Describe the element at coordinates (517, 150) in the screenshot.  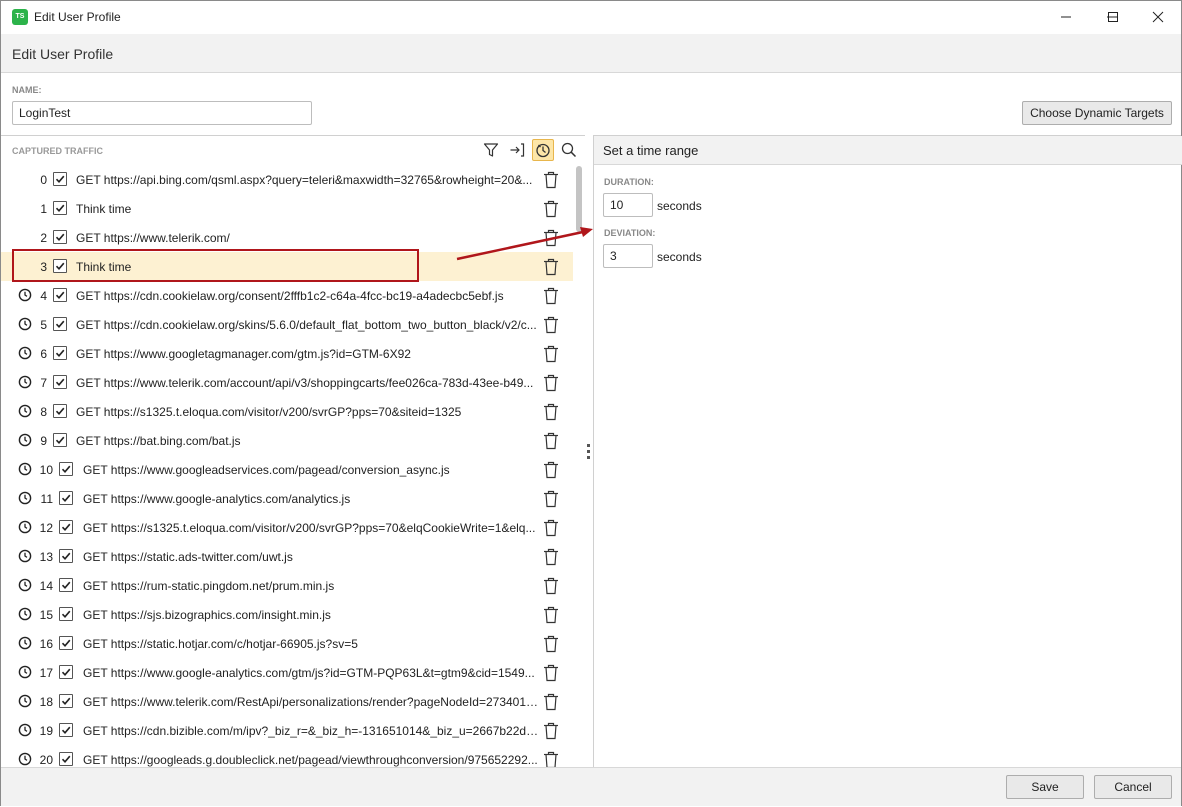
I see `go-to-button` at that location.